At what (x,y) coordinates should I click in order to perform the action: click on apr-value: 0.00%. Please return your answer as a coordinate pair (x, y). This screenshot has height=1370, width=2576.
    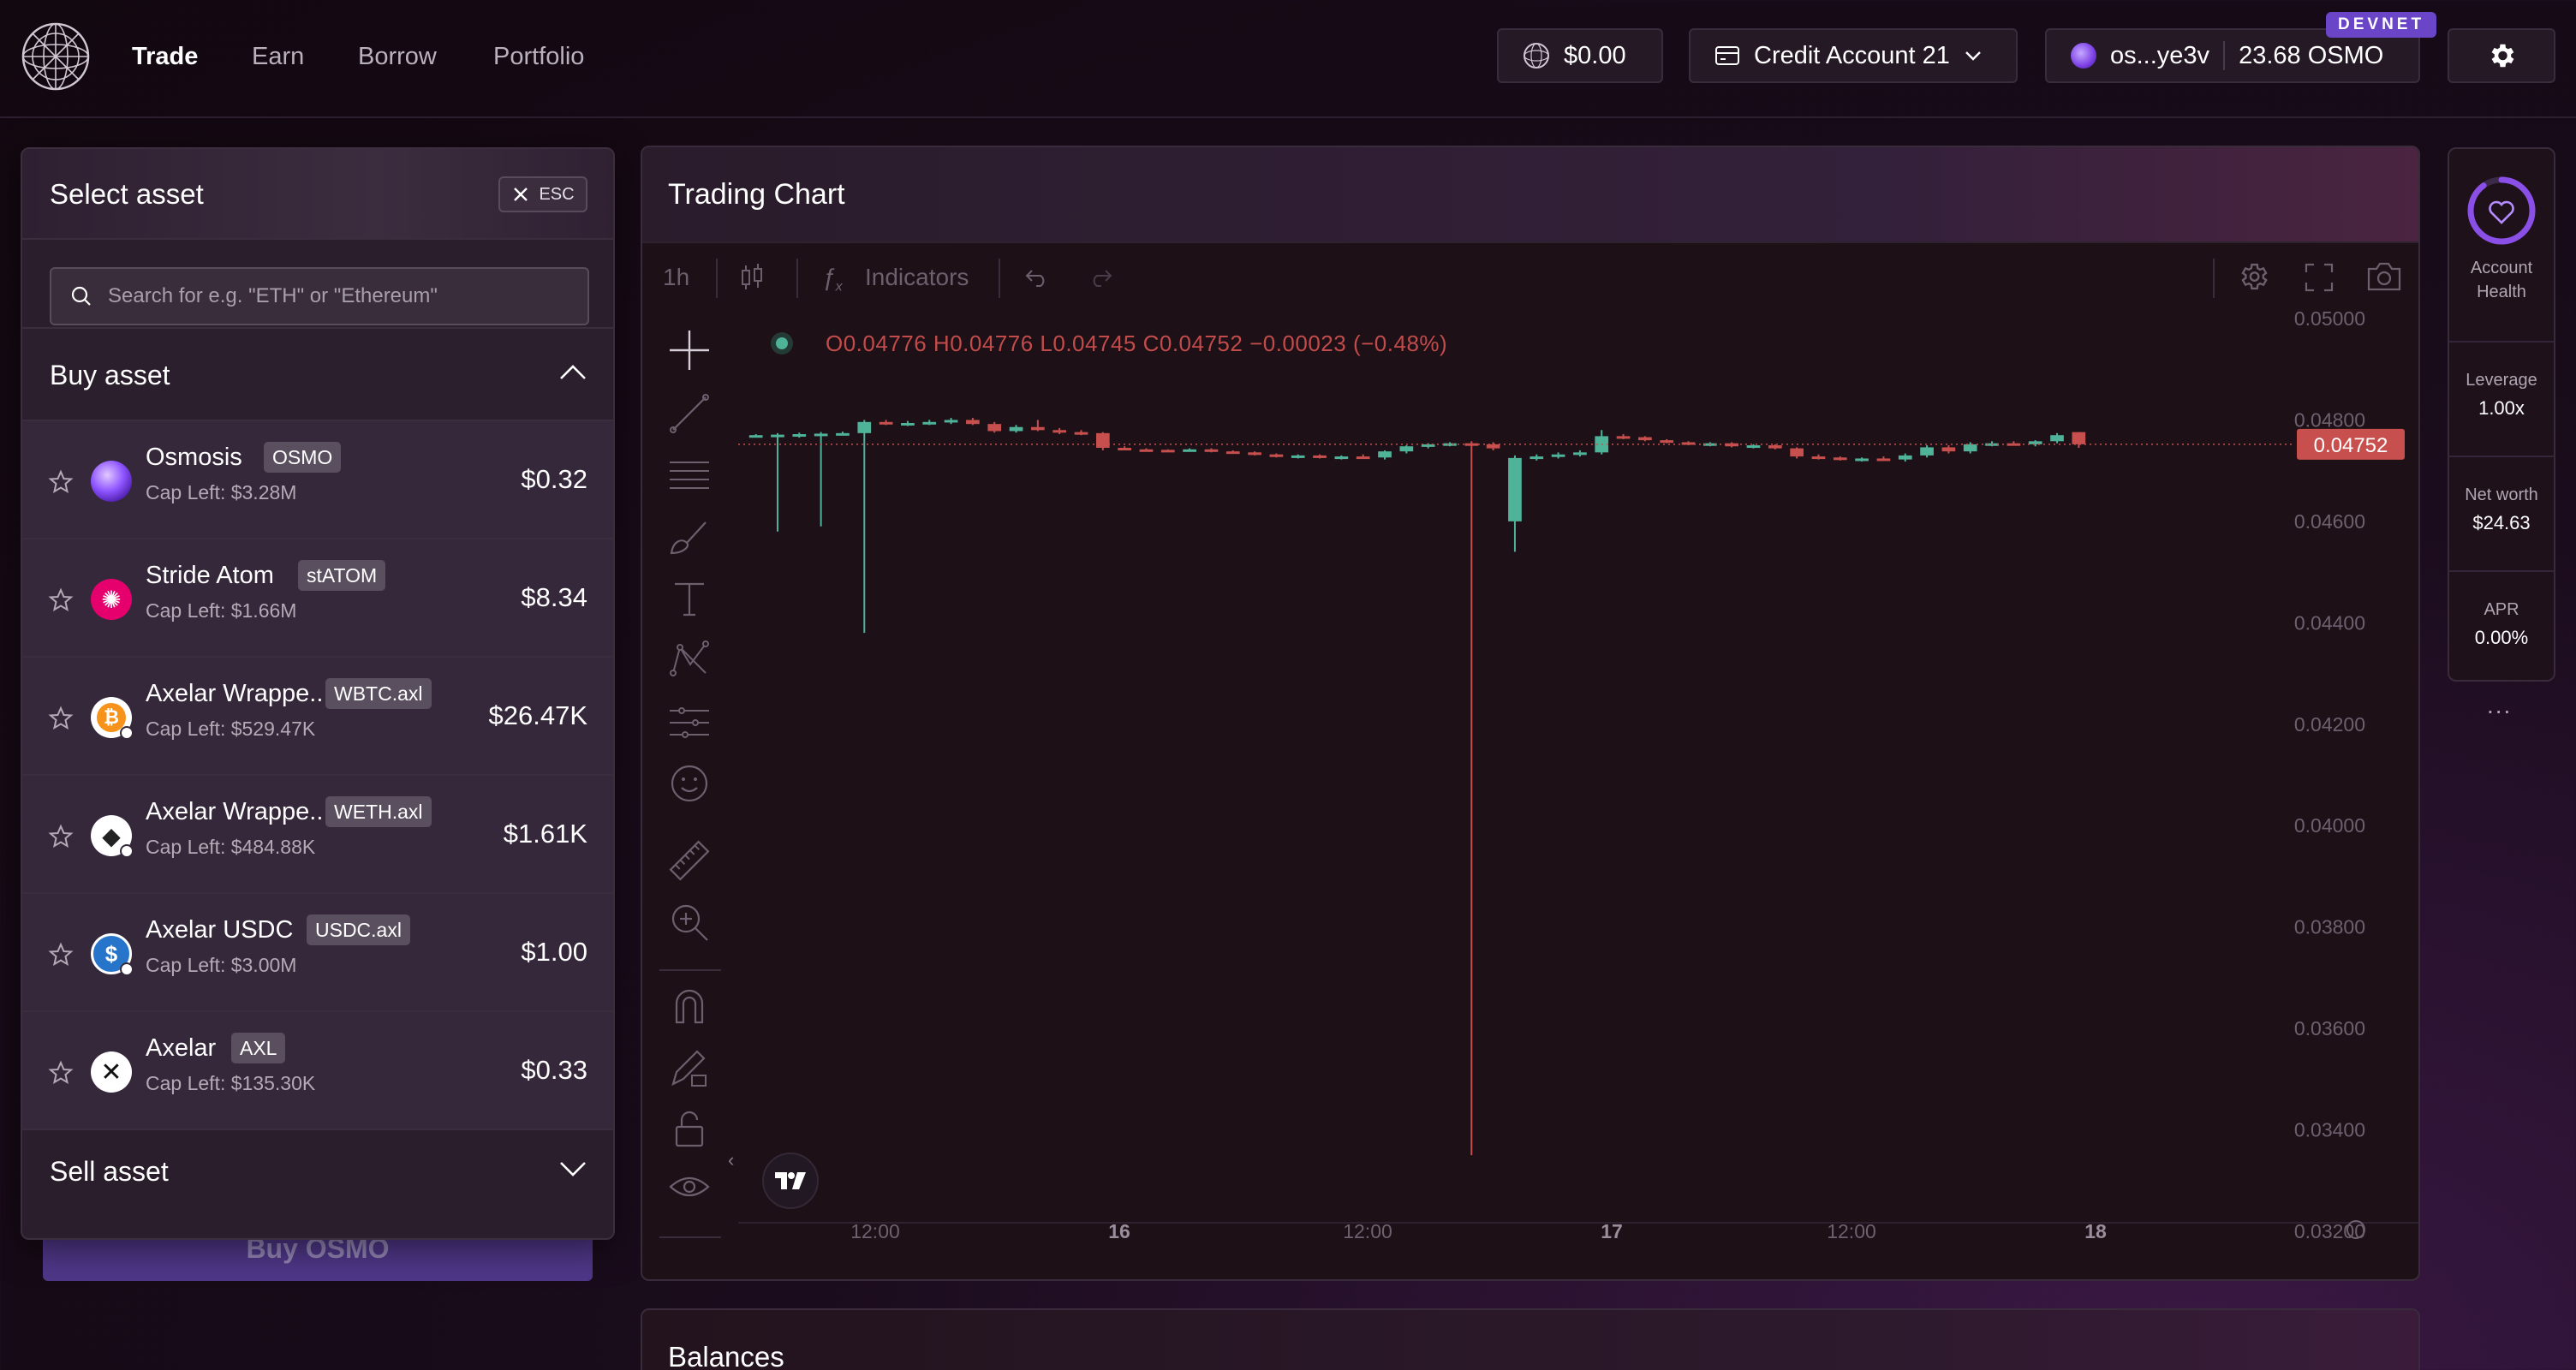
    Looking at the image, I should click on (2501, 637).